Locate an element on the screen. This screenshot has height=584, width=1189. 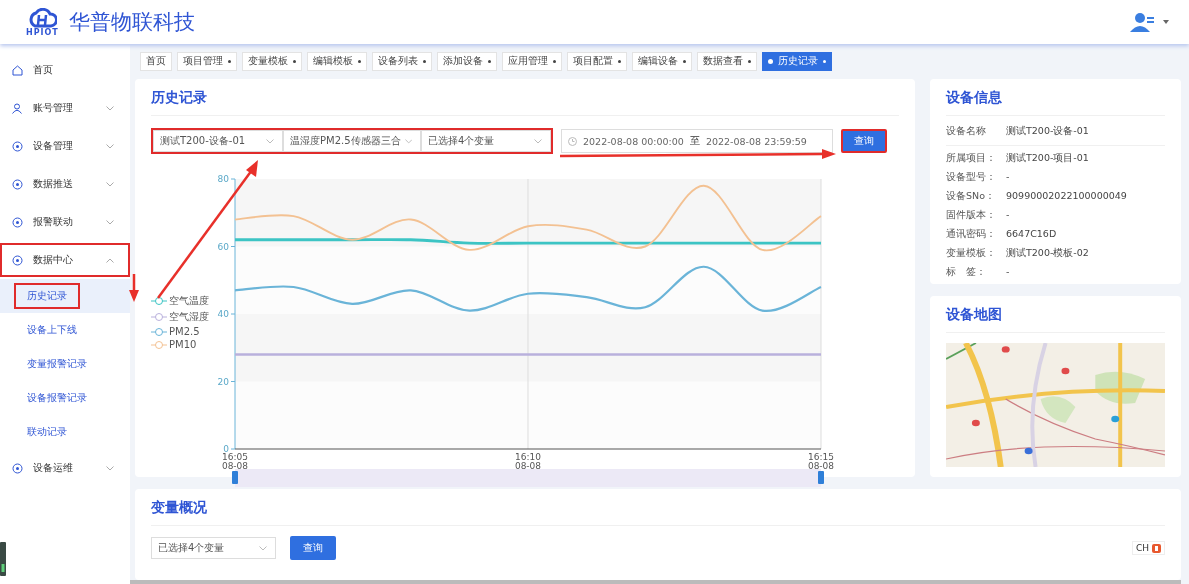
section-title: 历史记录 is located at coordinates (525, 102).